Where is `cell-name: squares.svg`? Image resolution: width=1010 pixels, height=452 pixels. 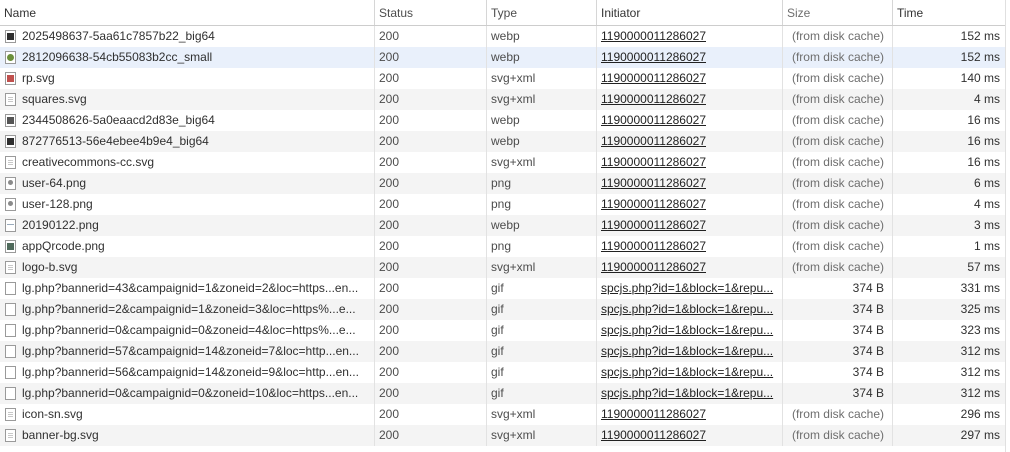 cell-name: squares.svg is located at coordinates (187, 99).